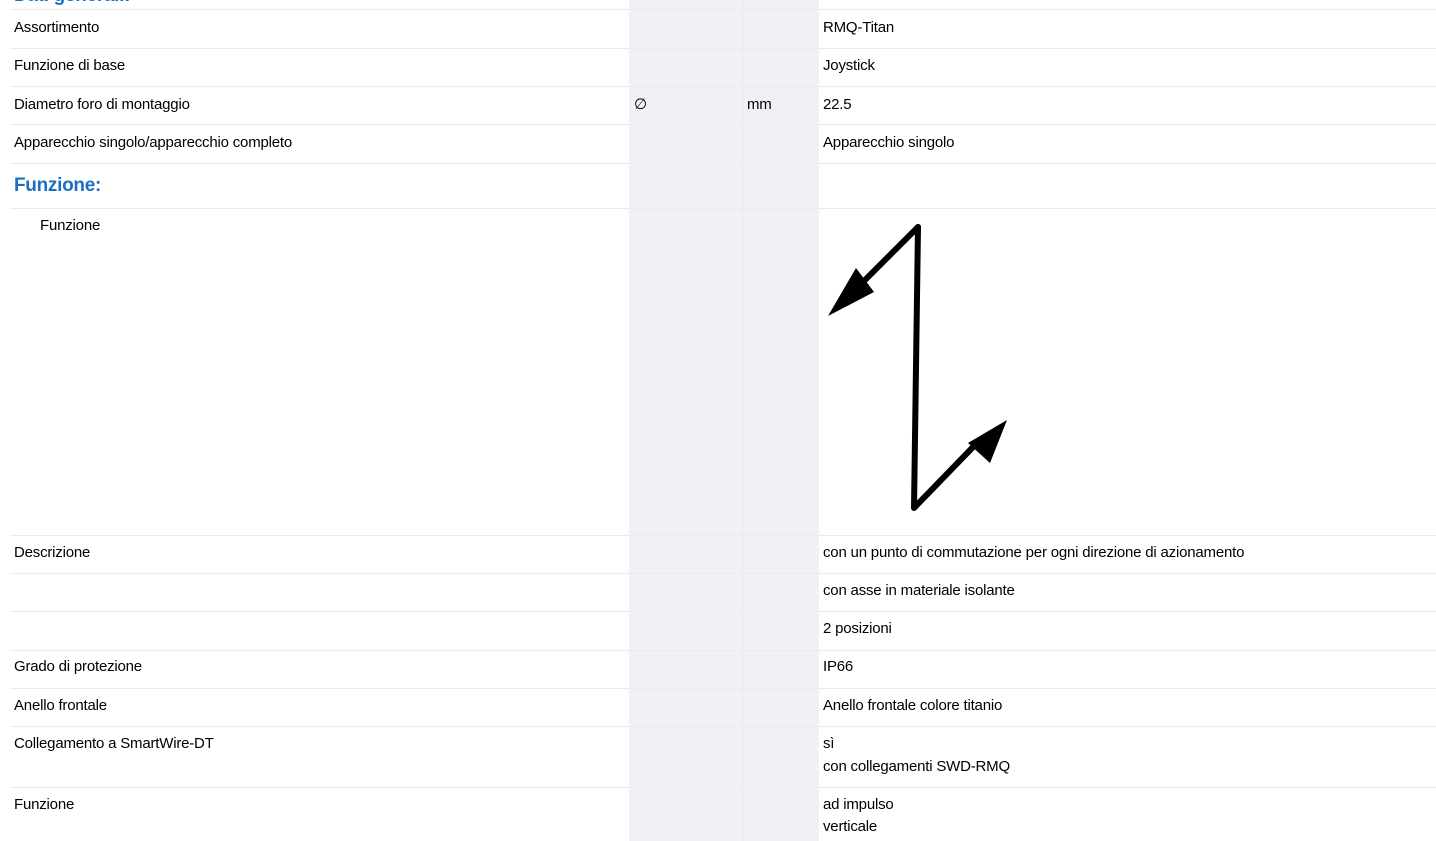  What do you see at coordinates (917, 367) in the screenshot?
I see `joystick-two-direction-arrows-icon` at bounding box center [917, 367].